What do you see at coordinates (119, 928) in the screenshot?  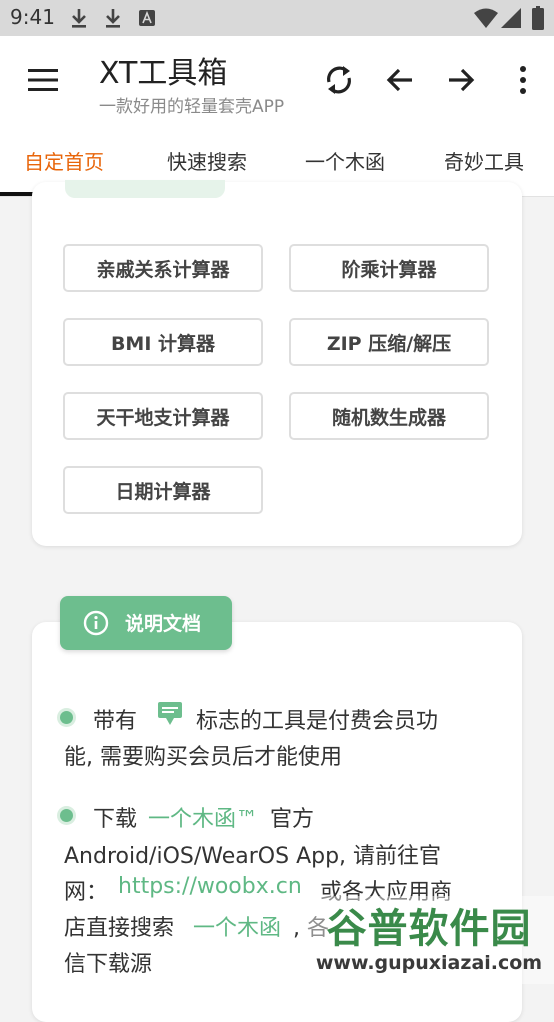 I see `doc-text: 店直接搜索` at bounding box center [119, 928].